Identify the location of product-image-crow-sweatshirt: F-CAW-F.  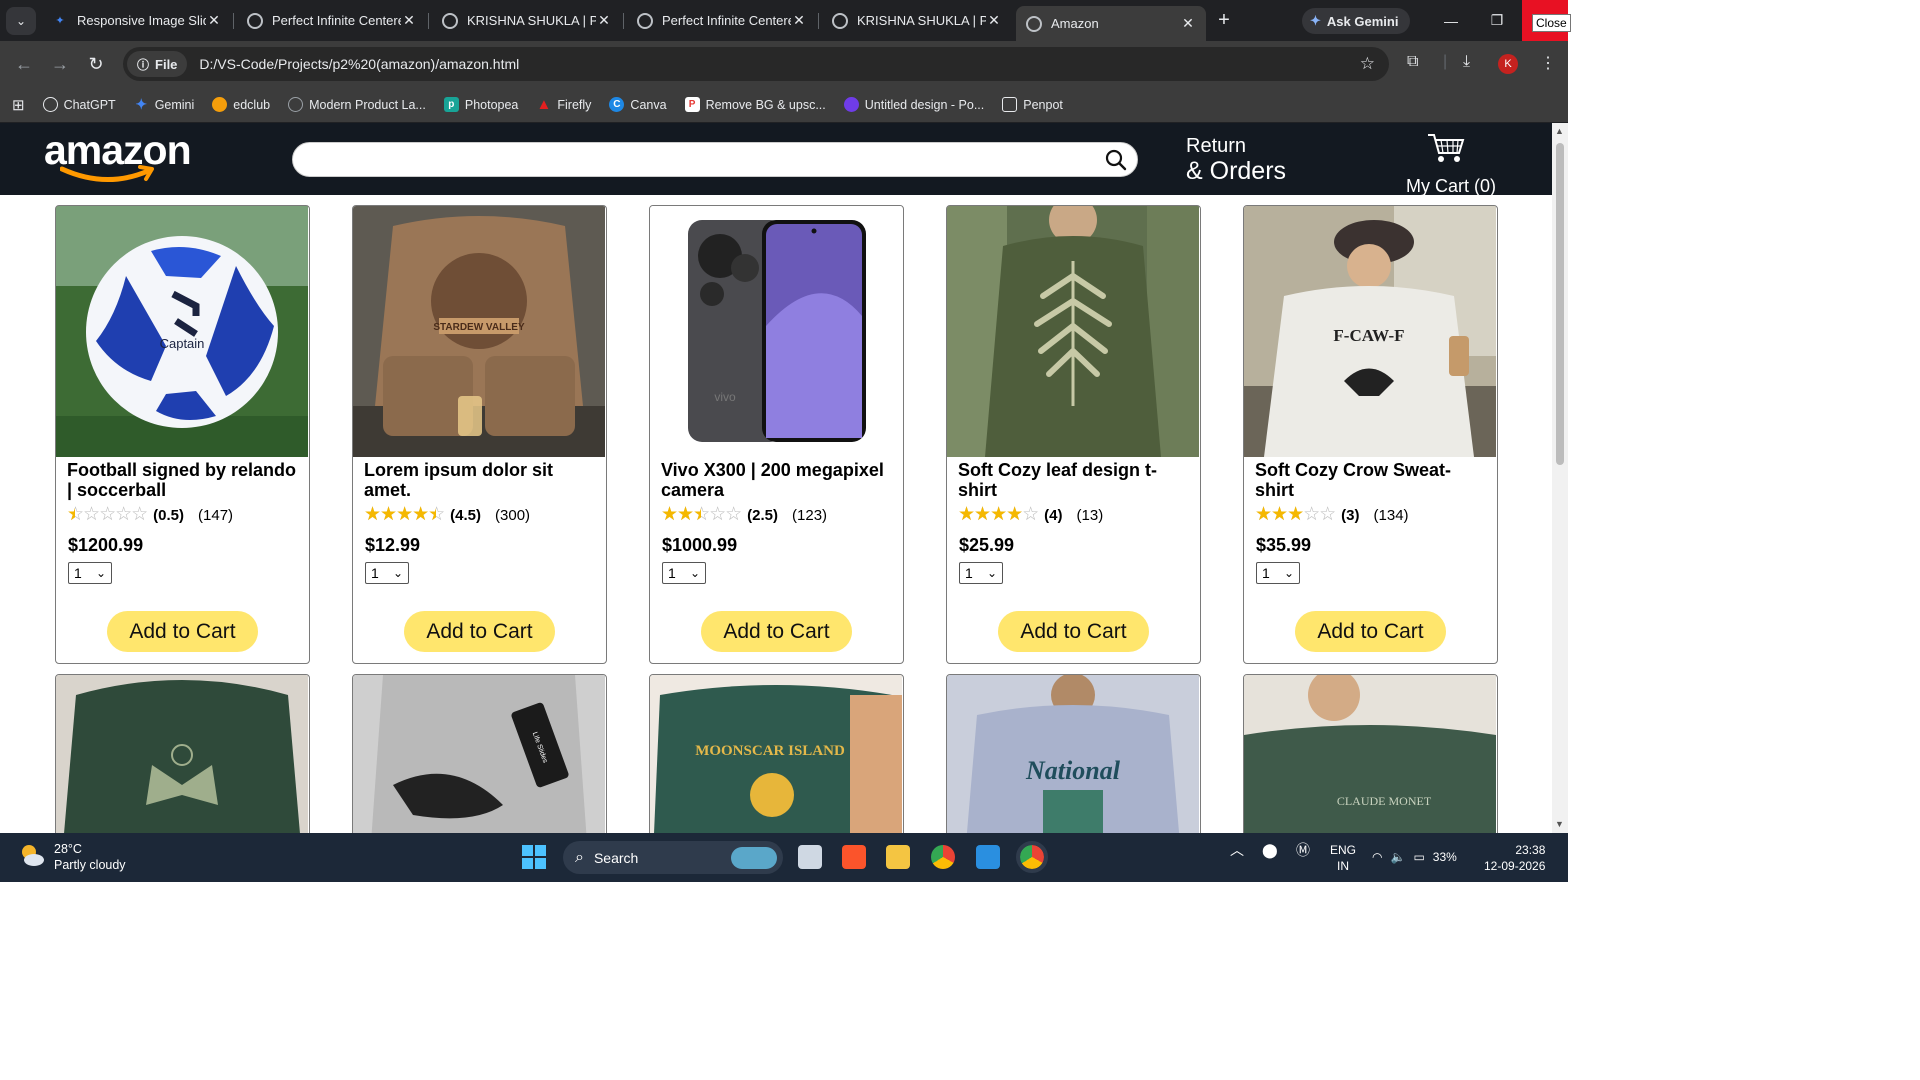
(1370, 331).